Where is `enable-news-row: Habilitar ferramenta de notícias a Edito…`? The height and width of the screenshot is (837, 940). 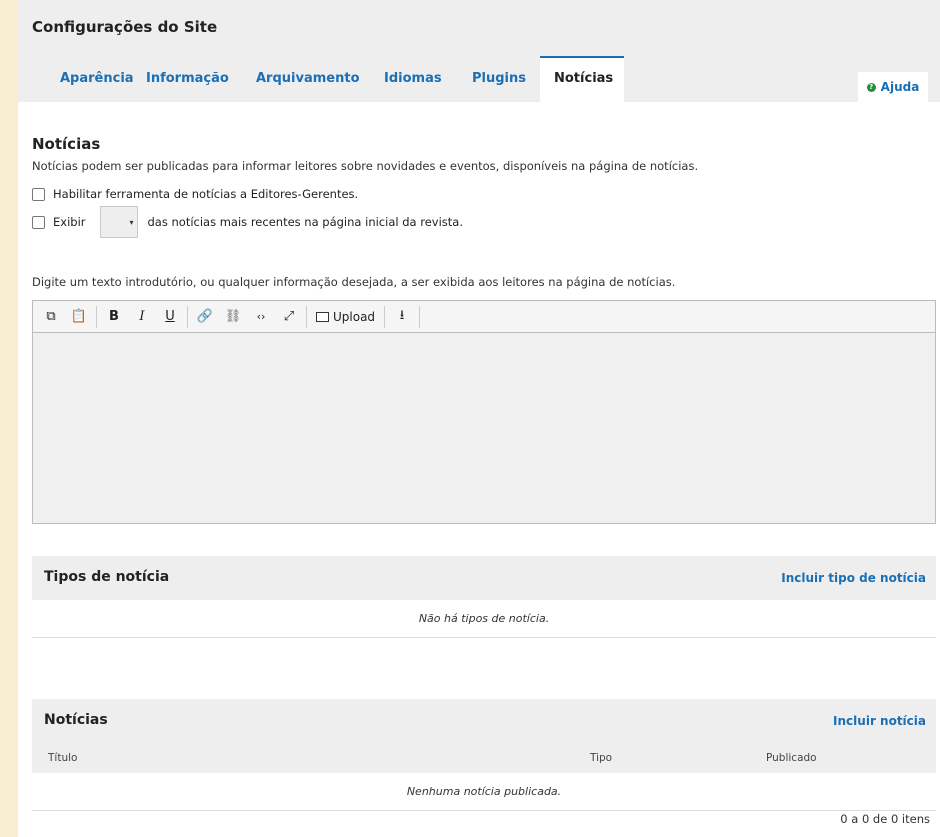 enable-news-row: Habilitar ferramenta de notícias a Edito… is located at coordinates (195, 194).